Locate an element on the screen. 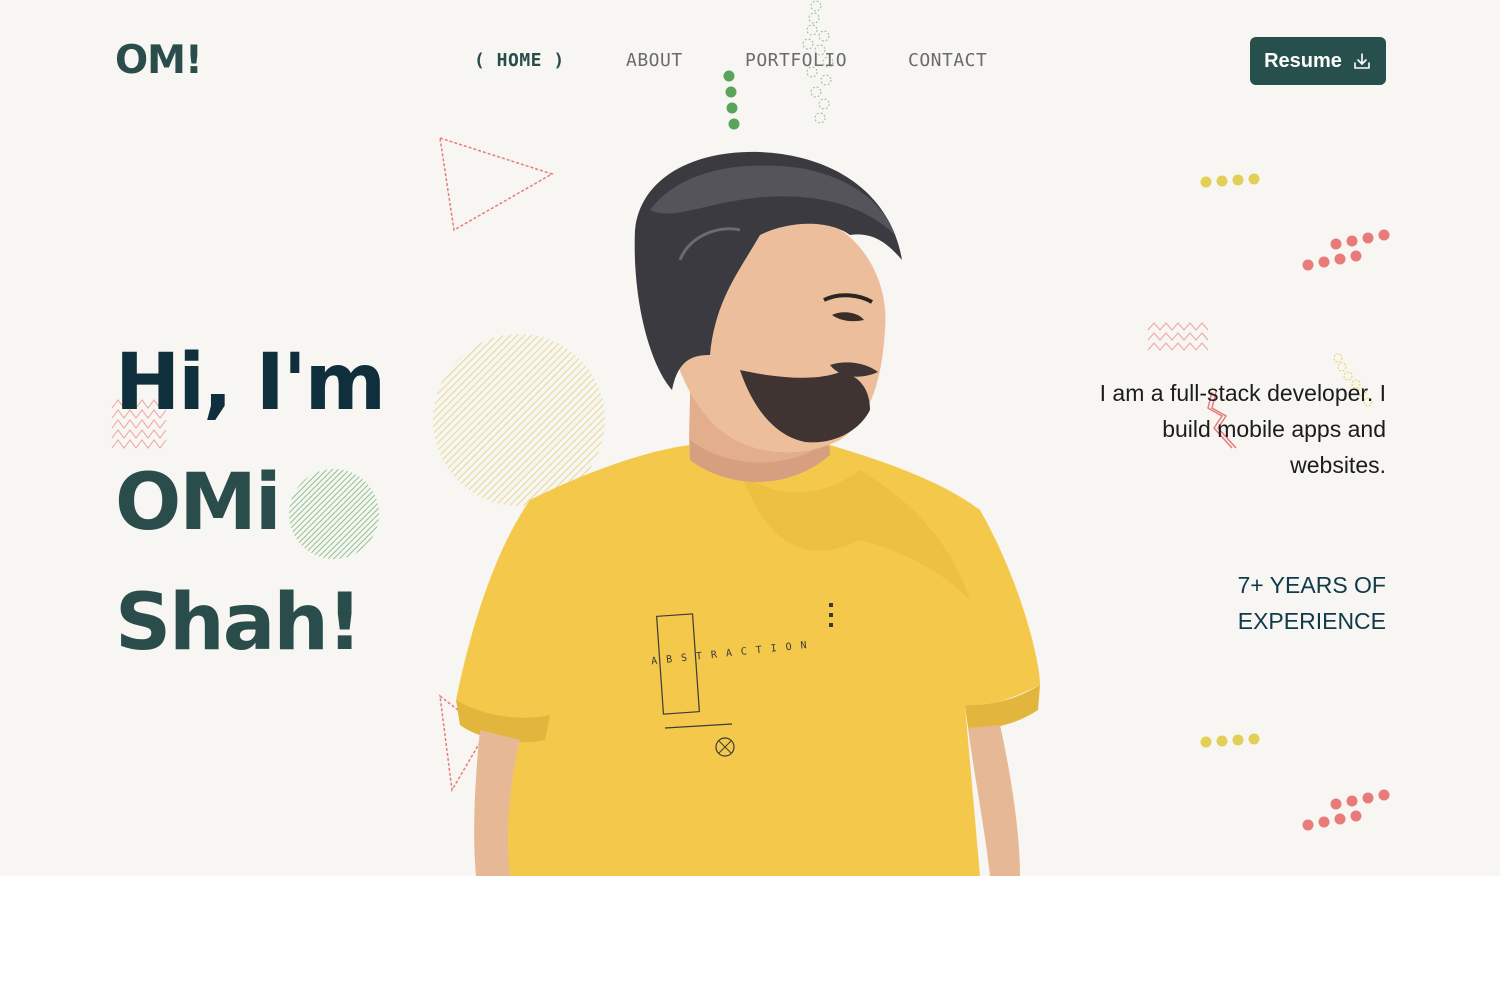 The image size is (1500, 1000). dots-green-vertical is located at coordinates (731, 100).